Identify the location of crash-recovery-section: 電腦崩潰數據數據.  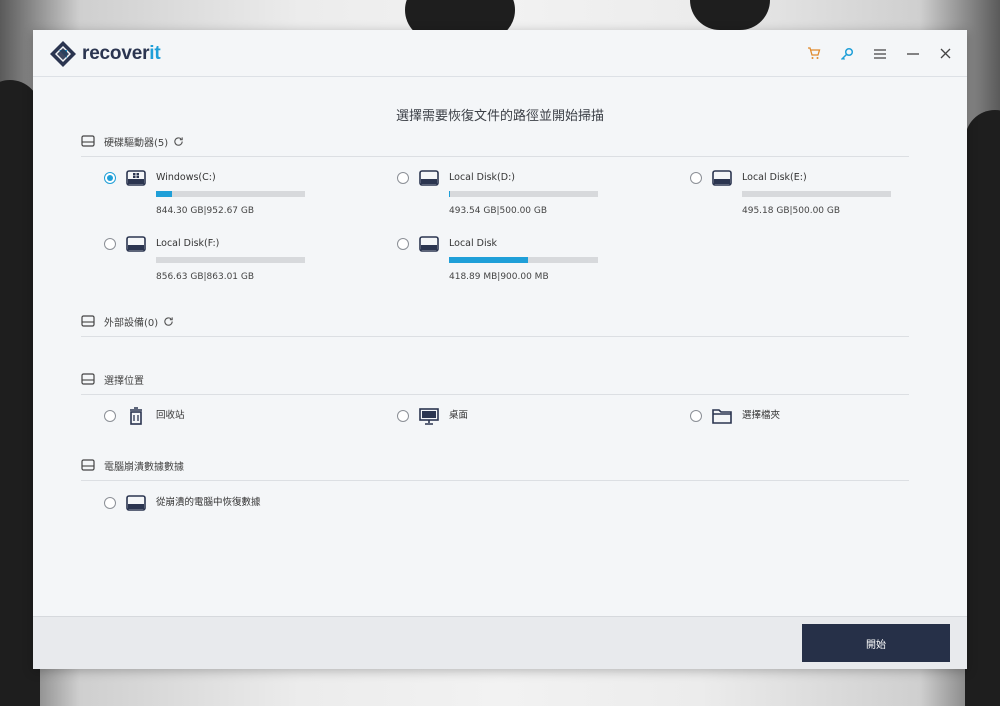
(495, 468).